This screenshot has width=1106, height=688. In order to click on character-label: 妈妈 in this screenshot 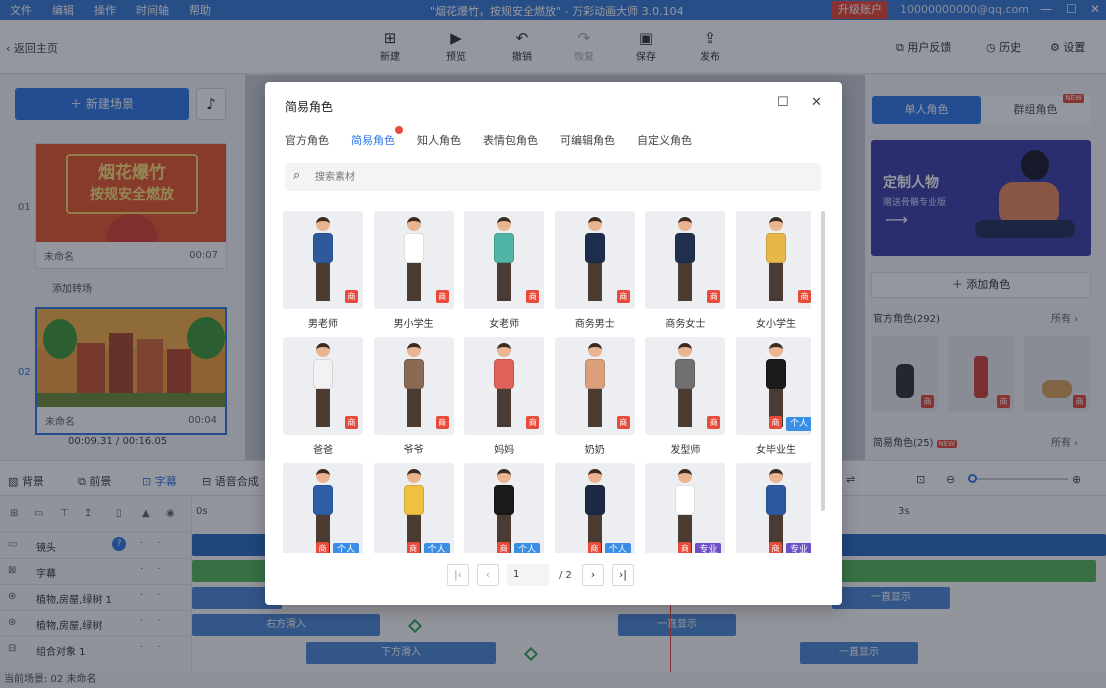, I will do `click(504, 450)`.